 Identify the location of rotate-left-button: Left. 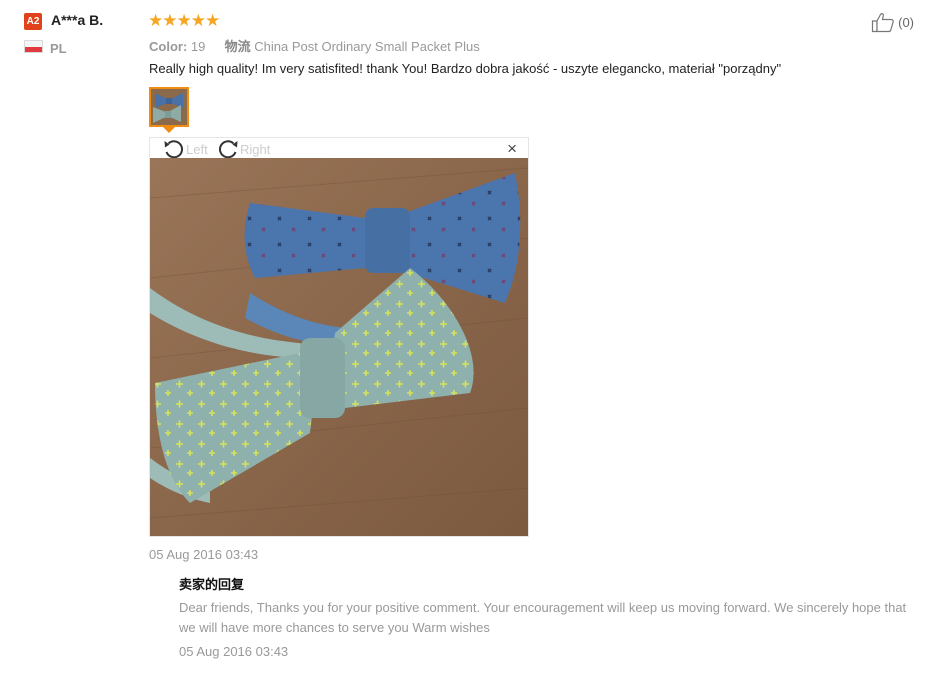
(185, 149).